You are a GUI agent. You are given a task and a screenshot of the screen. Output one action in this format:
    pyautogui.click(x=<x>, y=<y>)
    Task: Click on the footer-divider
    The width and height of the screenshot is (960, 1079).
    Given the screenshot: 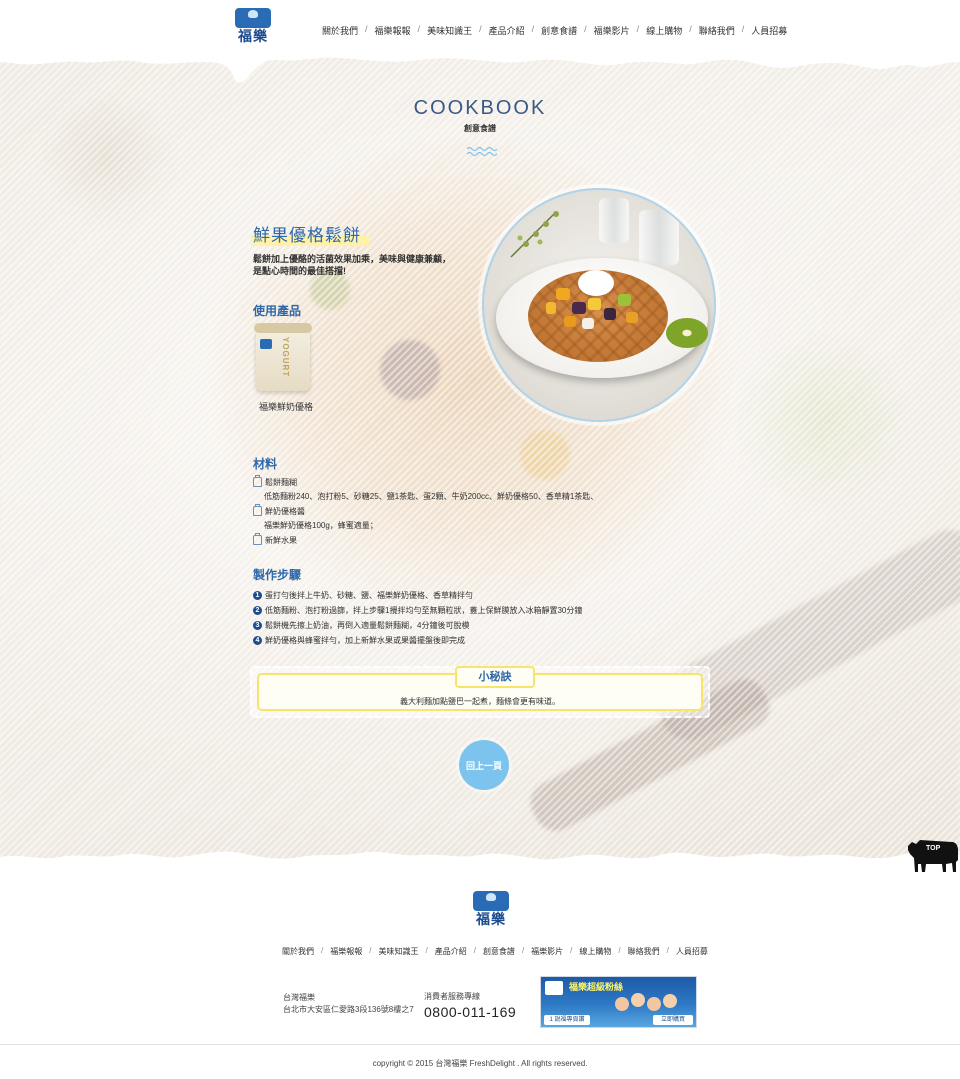 What is the action you would take?
    pyautogui.click(x=480, y=1044)
    